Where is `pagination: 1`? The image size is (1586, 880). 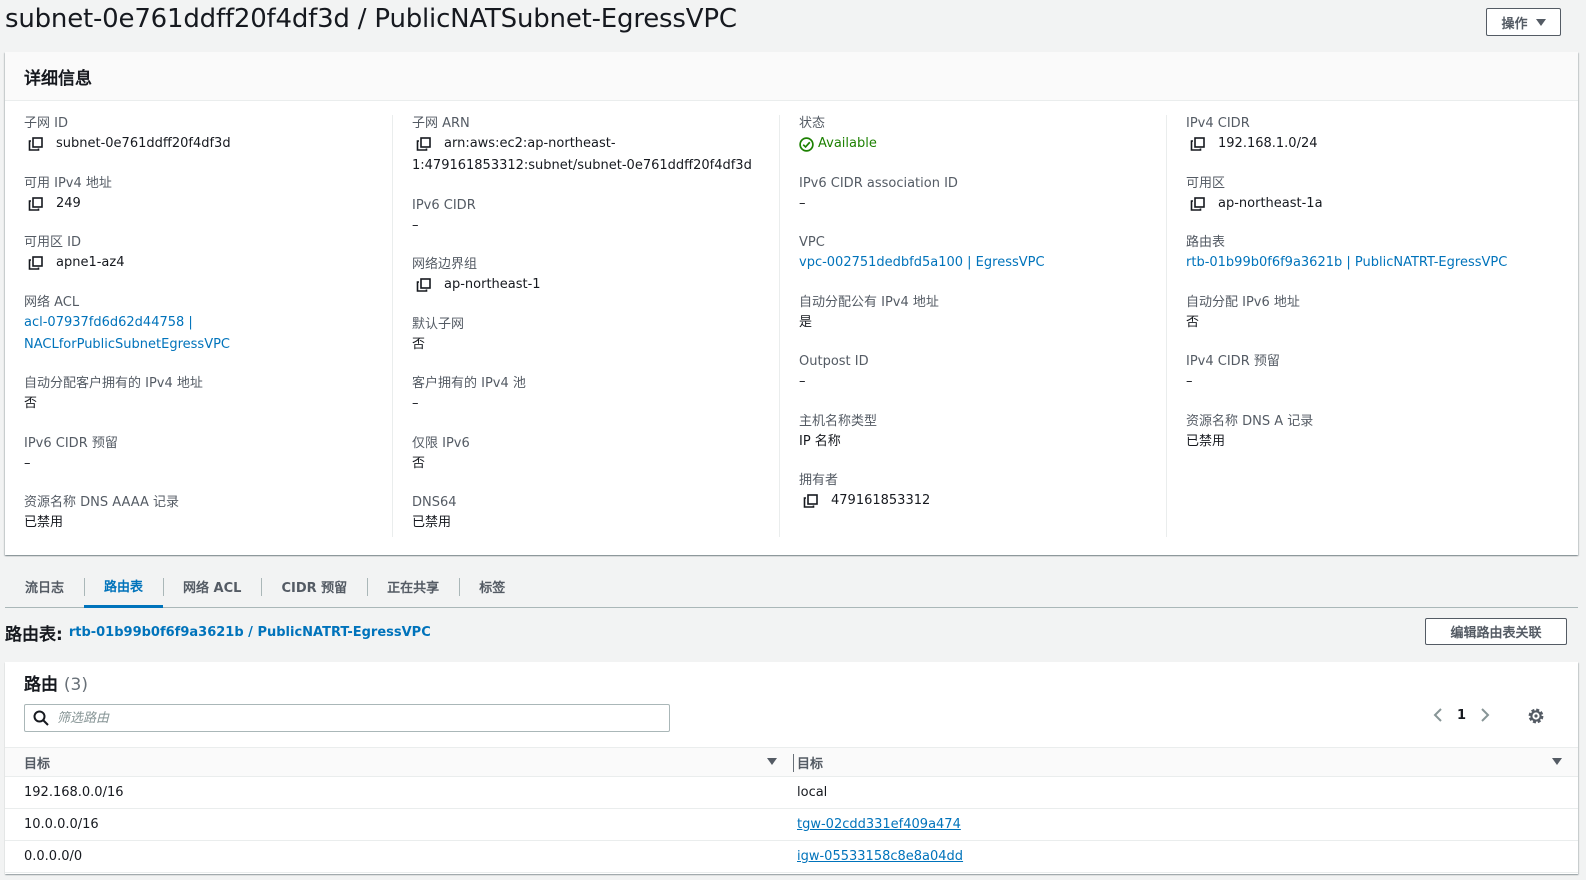 pagination: 1 is located at coordinates (1461, 715).